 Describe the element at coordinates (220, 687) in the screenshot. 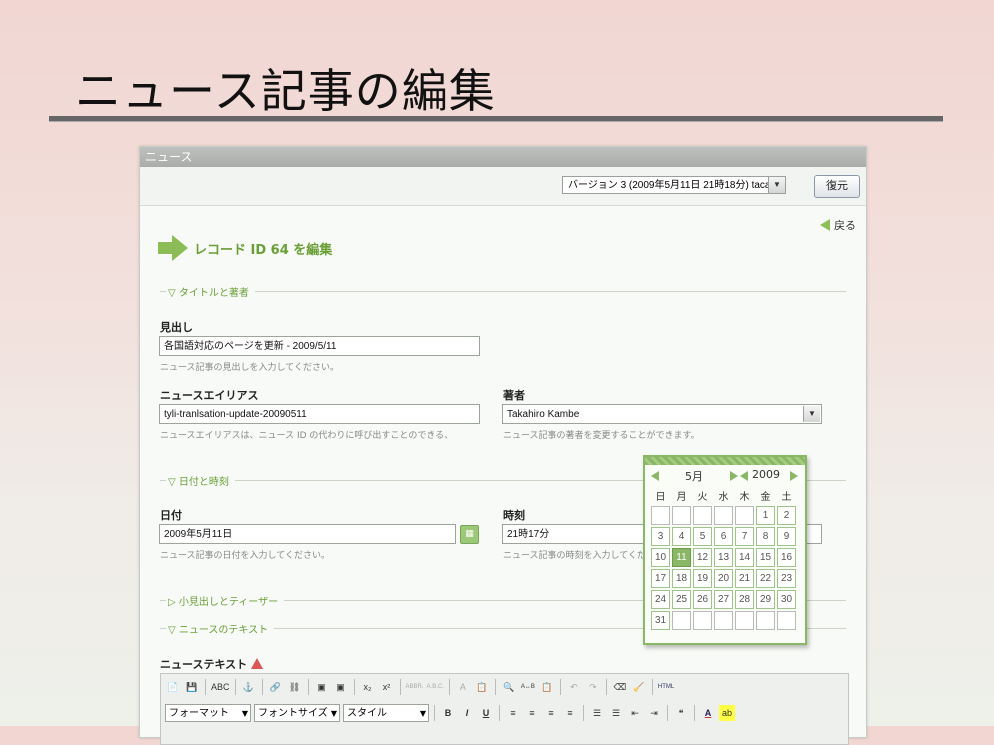

I see `spellcheck-icon: ABC` at that location.